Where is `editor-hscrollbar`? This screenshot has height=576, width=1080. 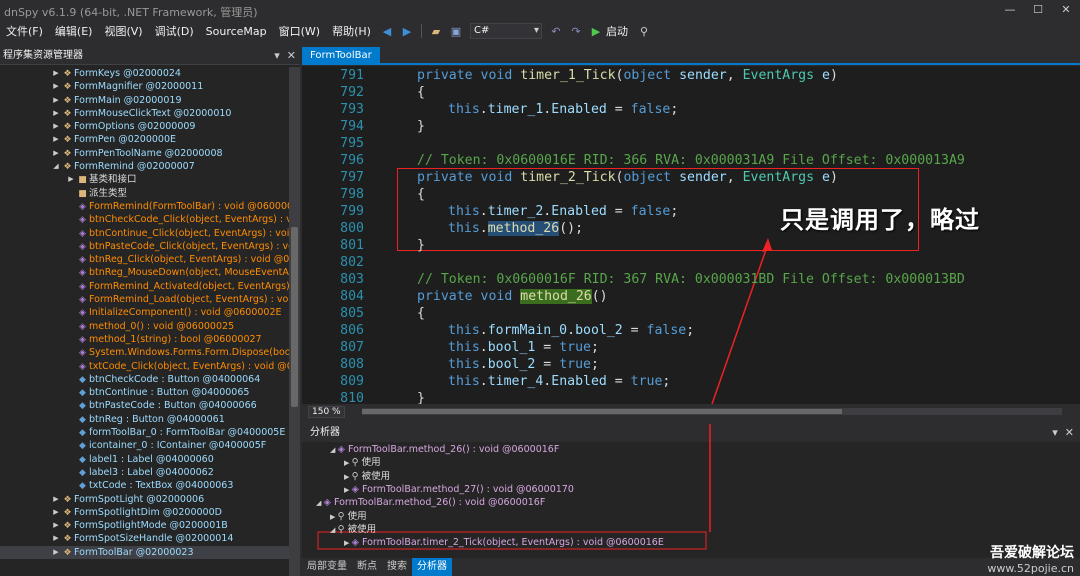
editor-hscrollbar is located at coordinates (712, 411).